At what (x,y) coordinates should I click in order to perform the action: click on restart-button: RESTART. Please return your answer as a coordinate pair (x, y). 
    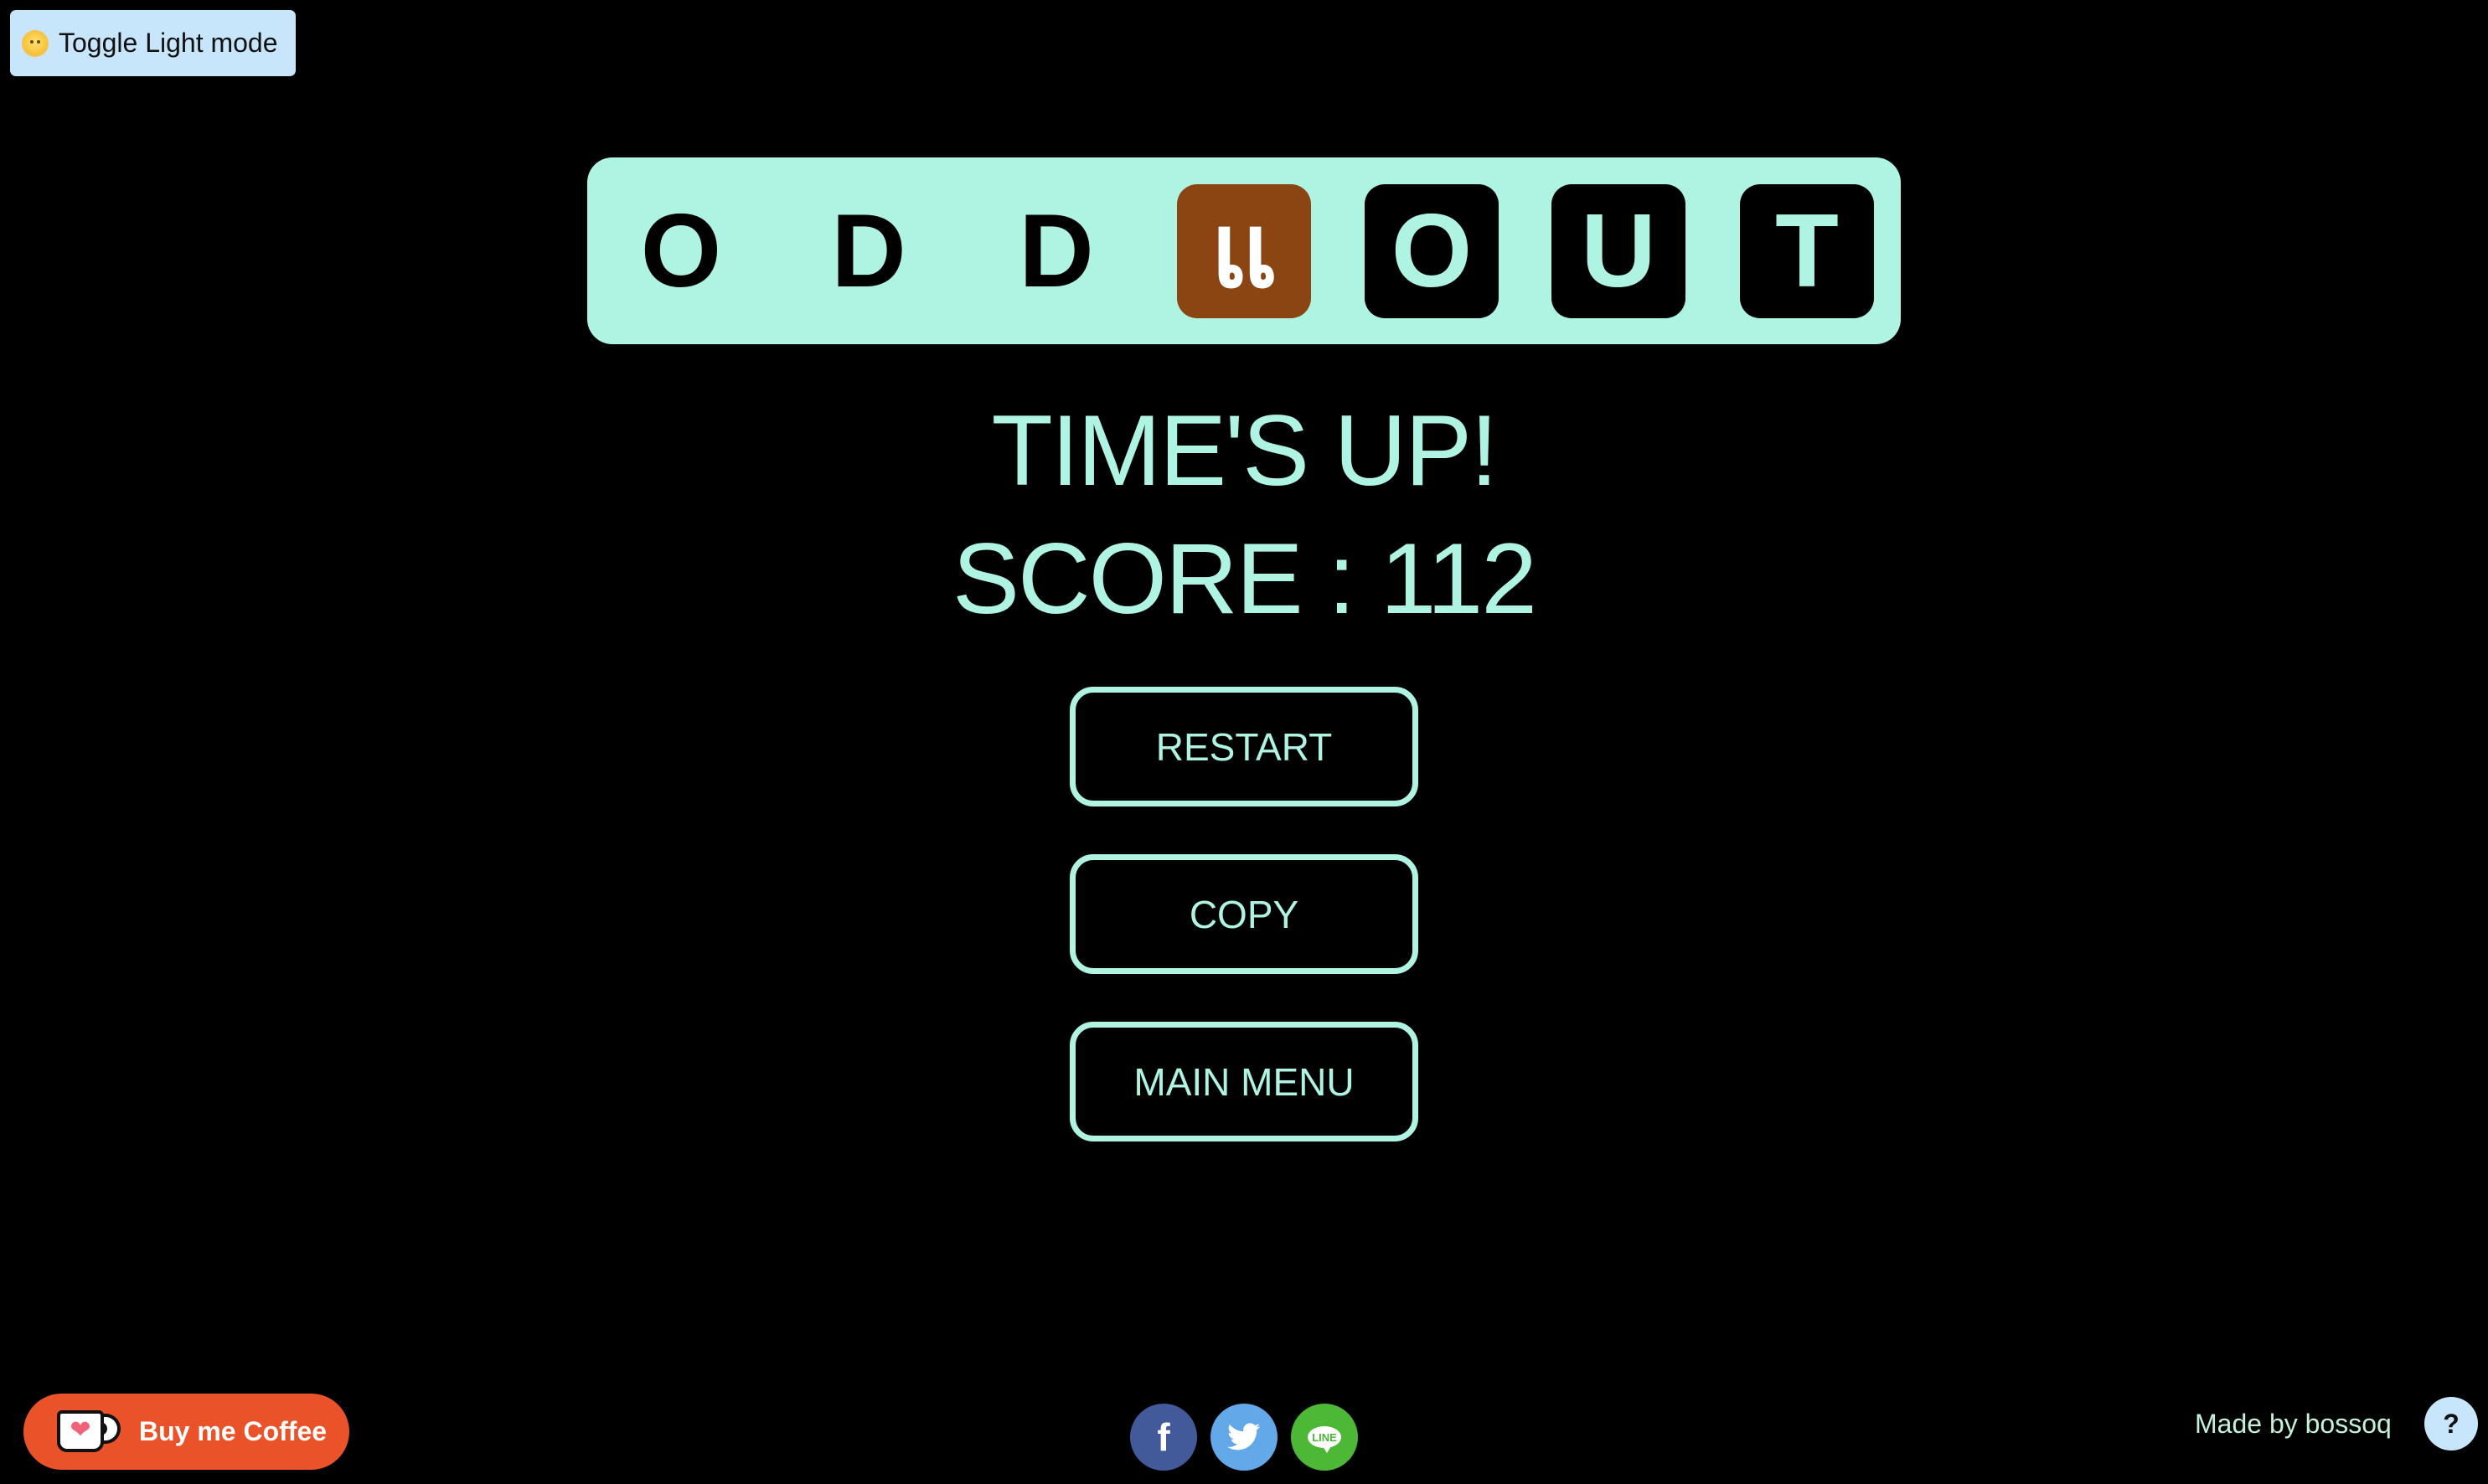
    Looking at the image, I should click on (1244, 746).